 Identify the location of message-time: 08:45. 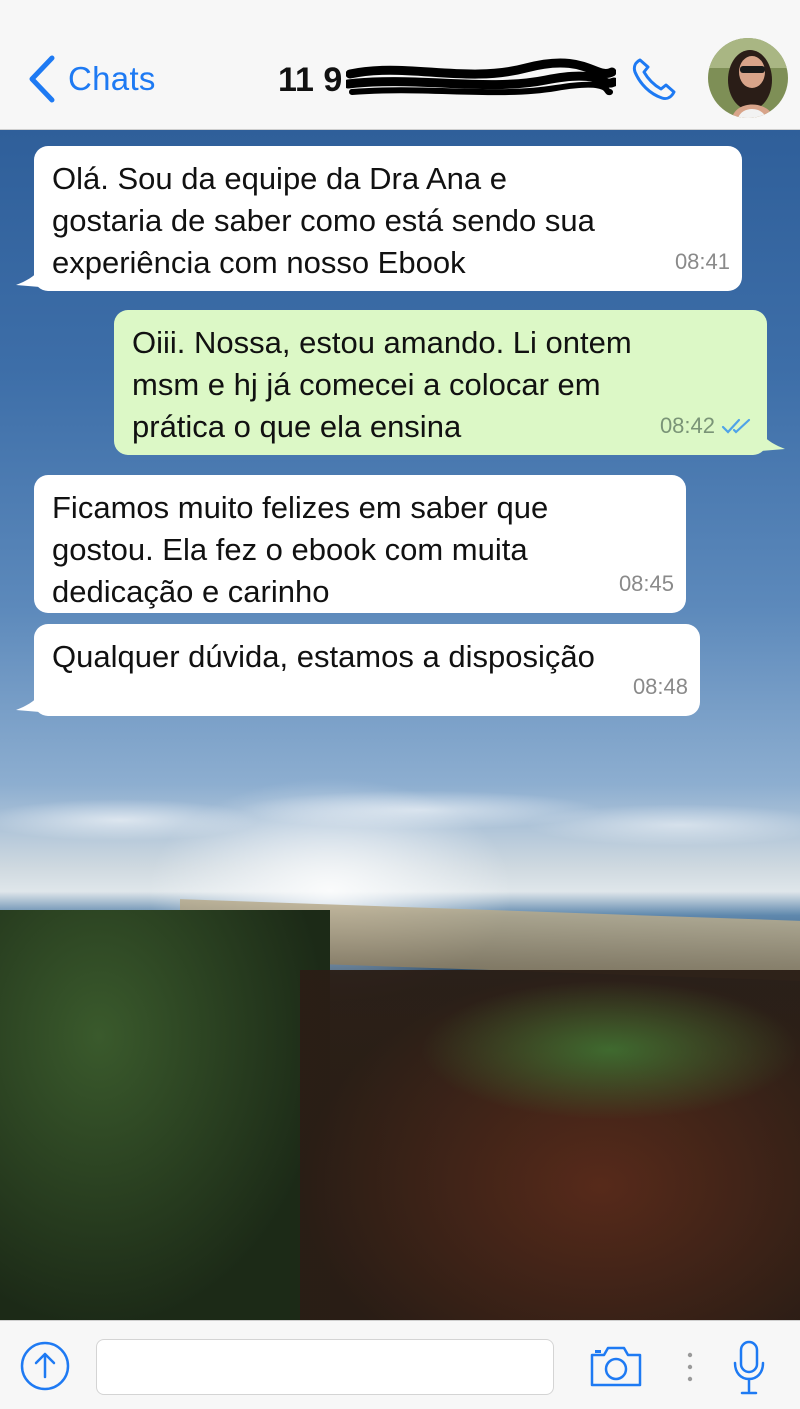
(646, 583).